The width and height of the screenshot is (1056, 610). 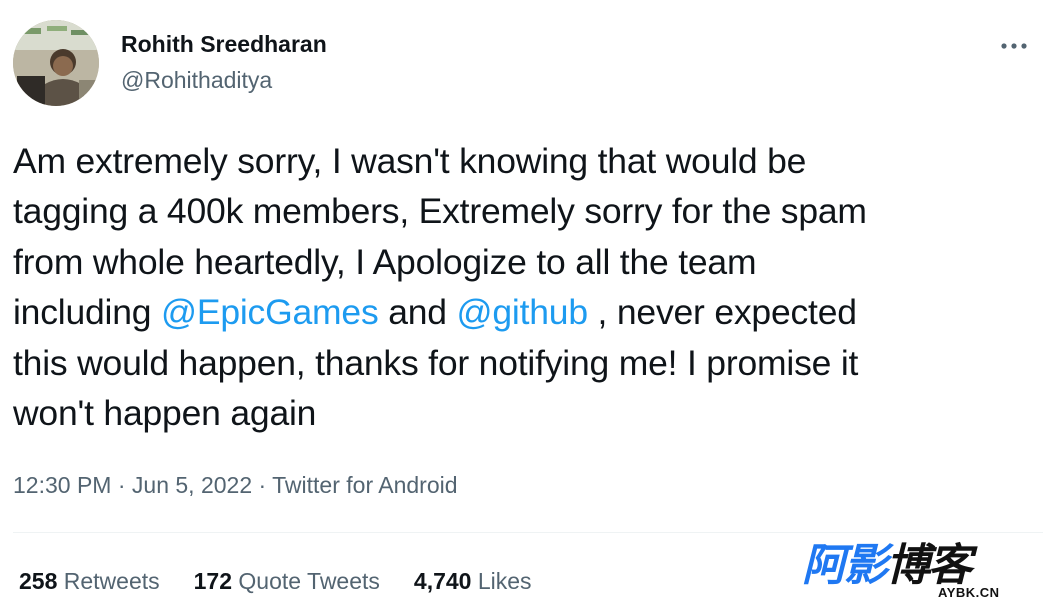 I want to click on tweet-text-line: won't happen again, so click(x=528, y=413).